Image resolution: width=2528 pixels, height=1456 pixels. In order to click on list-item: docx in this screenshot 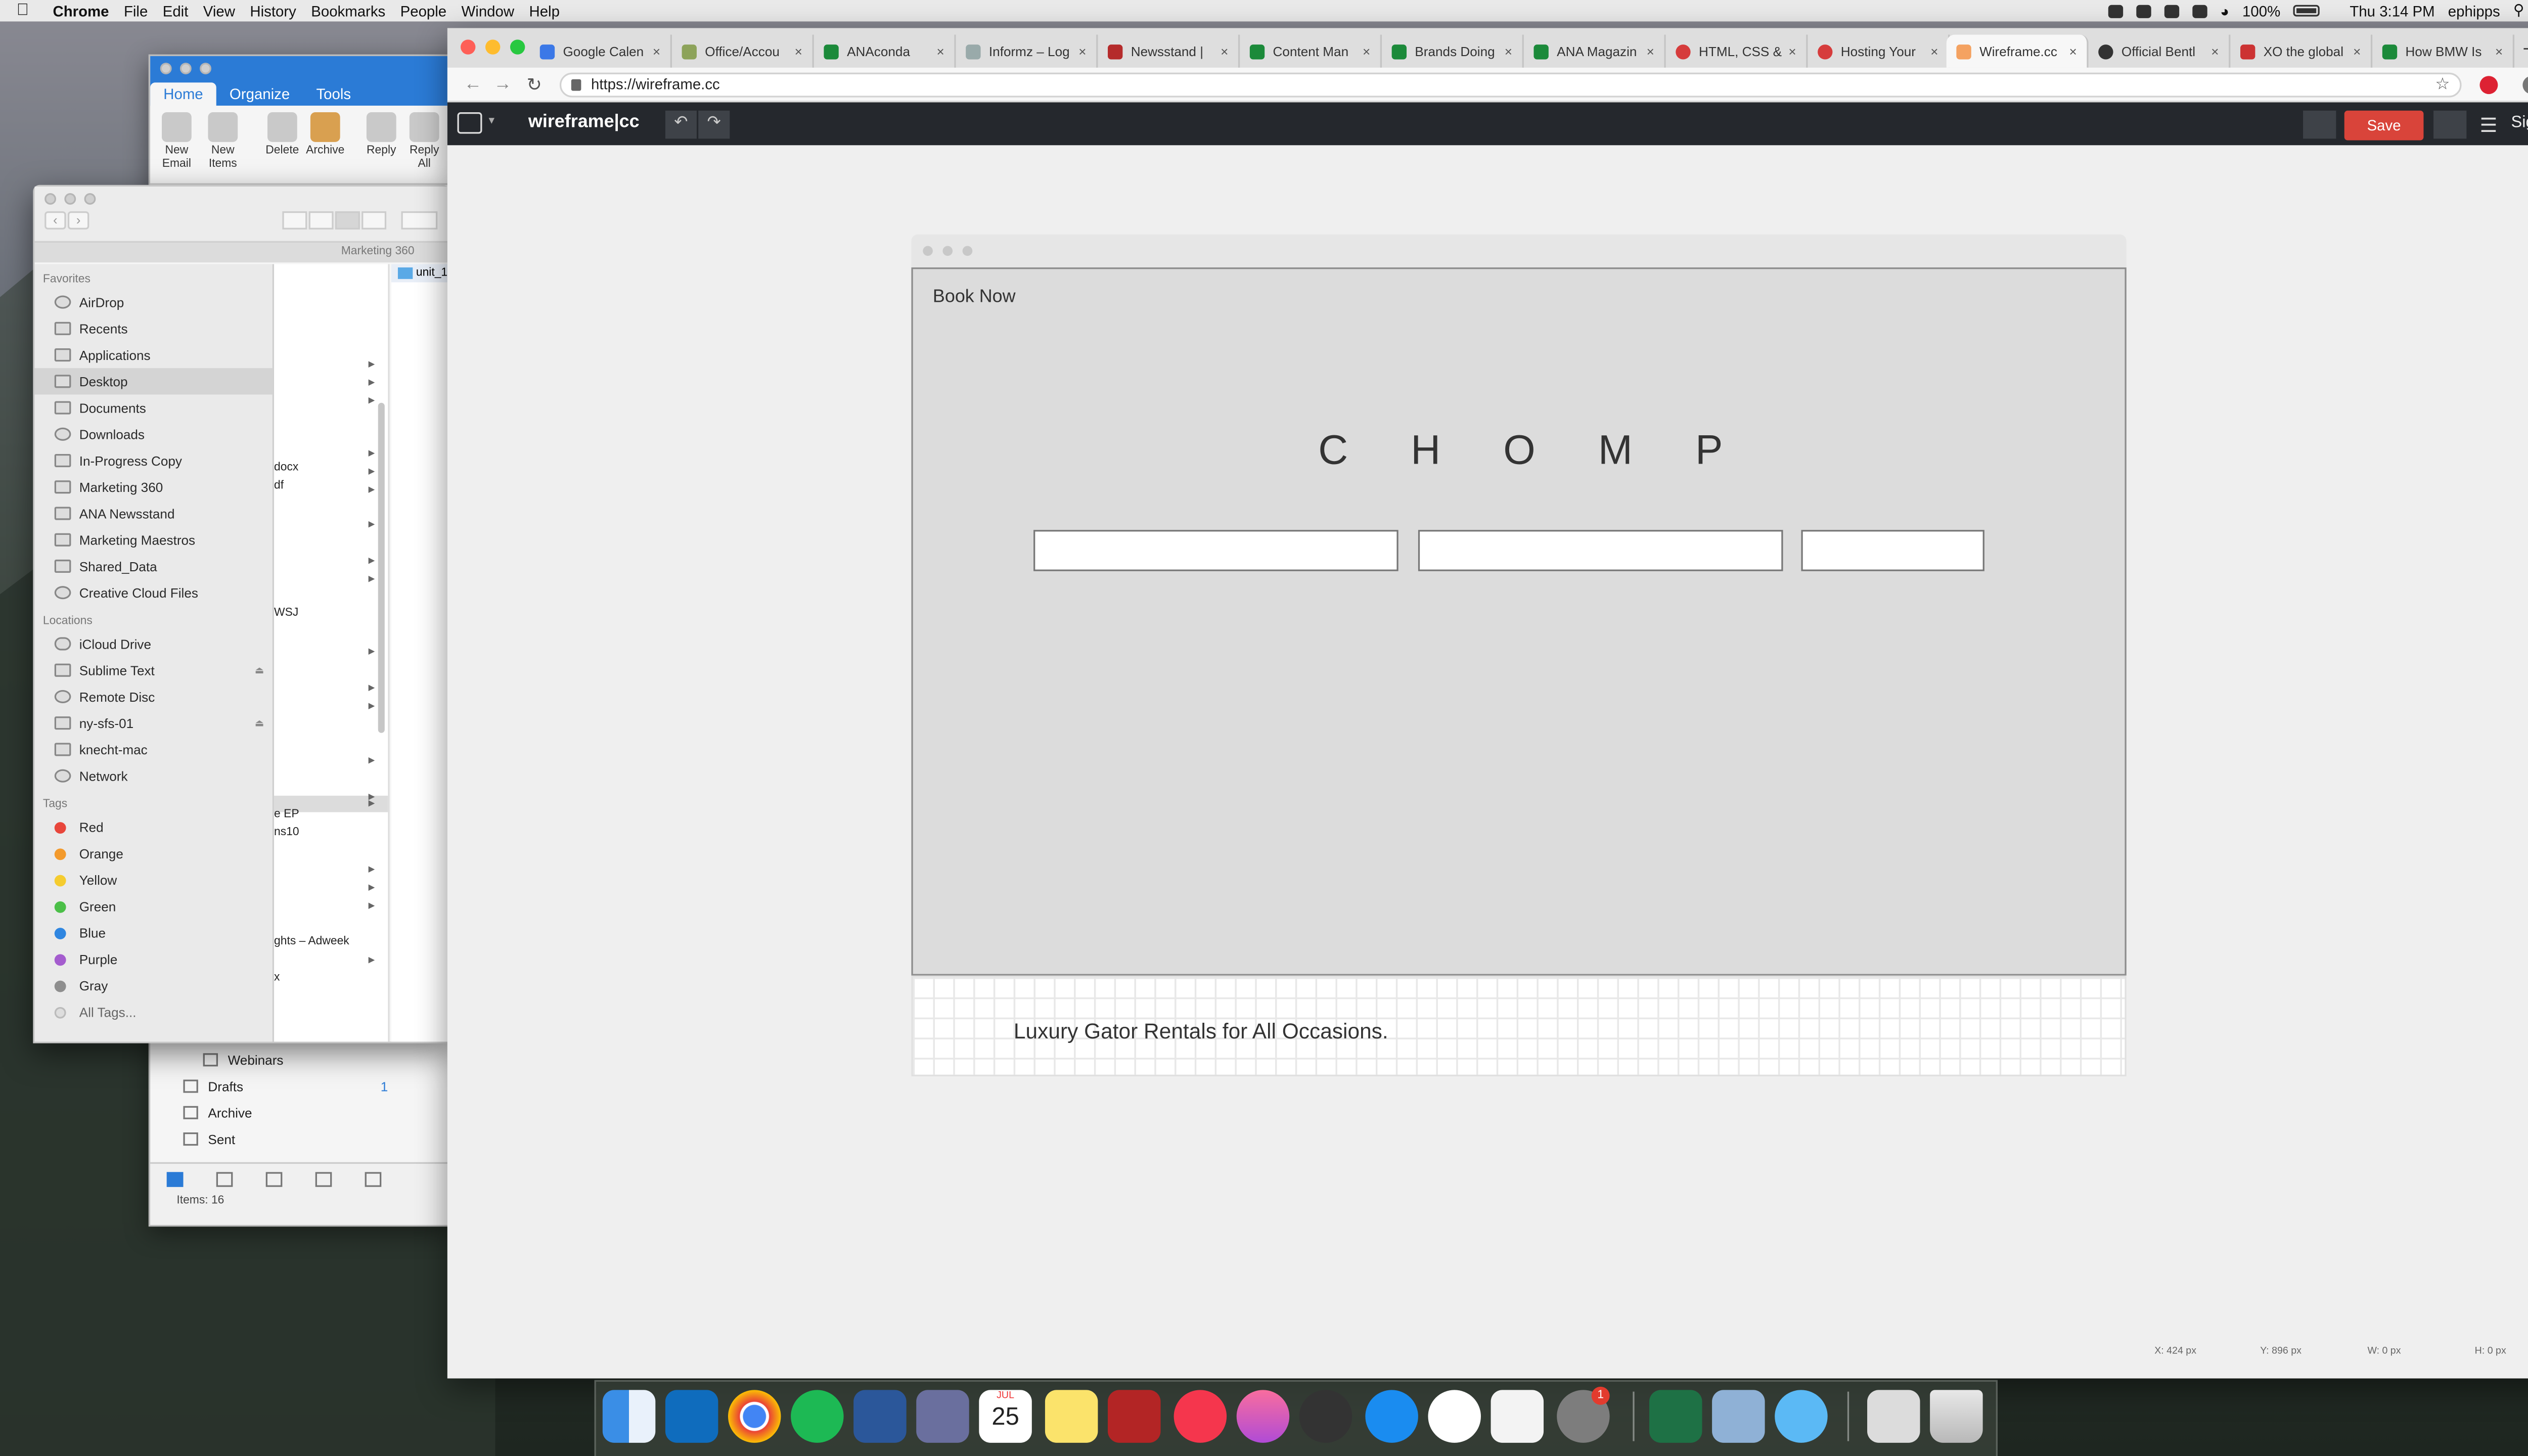, I will do `click(286, 468)`.